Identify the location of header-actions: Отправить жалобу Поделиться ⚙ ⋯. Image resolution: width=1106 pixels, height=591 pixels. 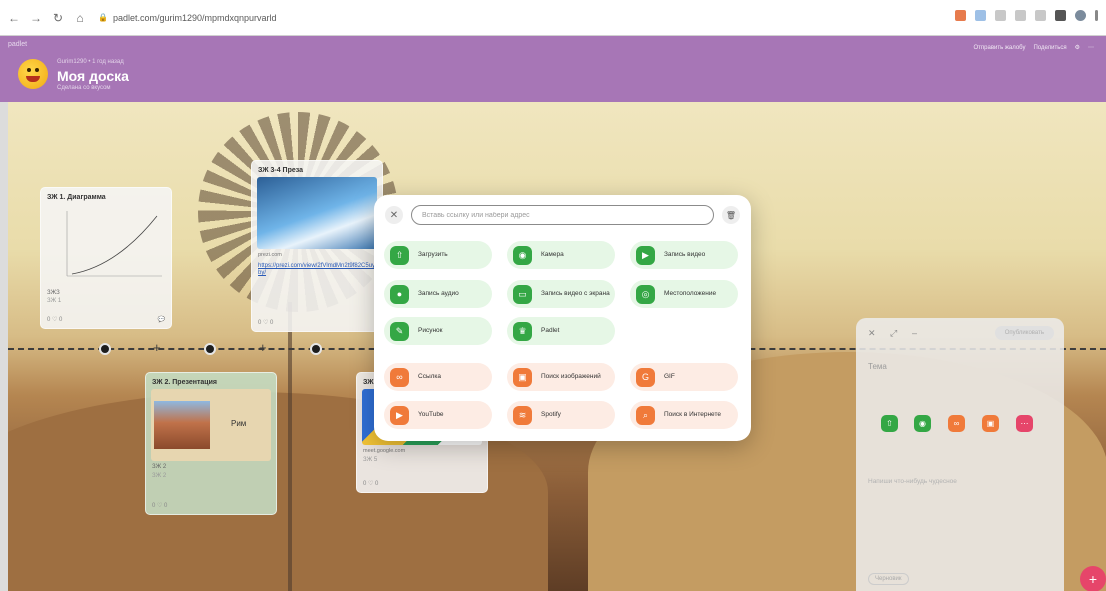
(1033, 48).